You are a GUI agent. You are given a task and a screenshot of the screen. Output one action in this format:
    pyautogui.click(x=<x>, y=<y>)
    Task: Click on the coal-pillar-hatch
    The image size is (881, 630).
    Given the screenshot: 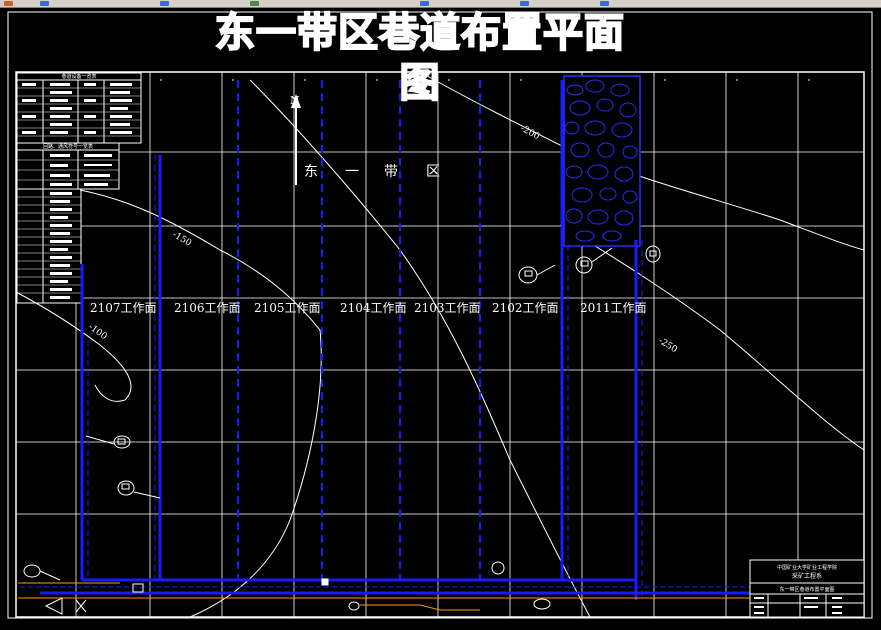 What is the action you would take?
    pyautogui.click(x=602, y=161)
    